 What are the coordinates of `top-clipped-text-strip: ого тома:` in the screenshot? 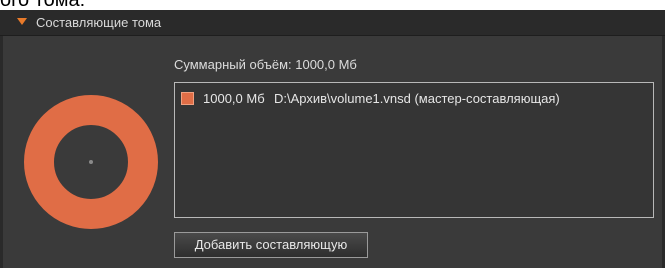 It's located at (332, 5).